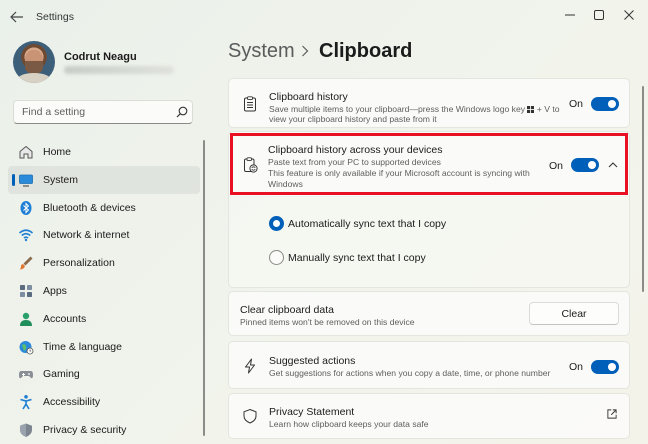 The width and height of the screenshot is (648, 444). Describe the element at coordinates (85, 429) in the screenshot. I see `sidebar-item-label: Privacy & security` at that location.